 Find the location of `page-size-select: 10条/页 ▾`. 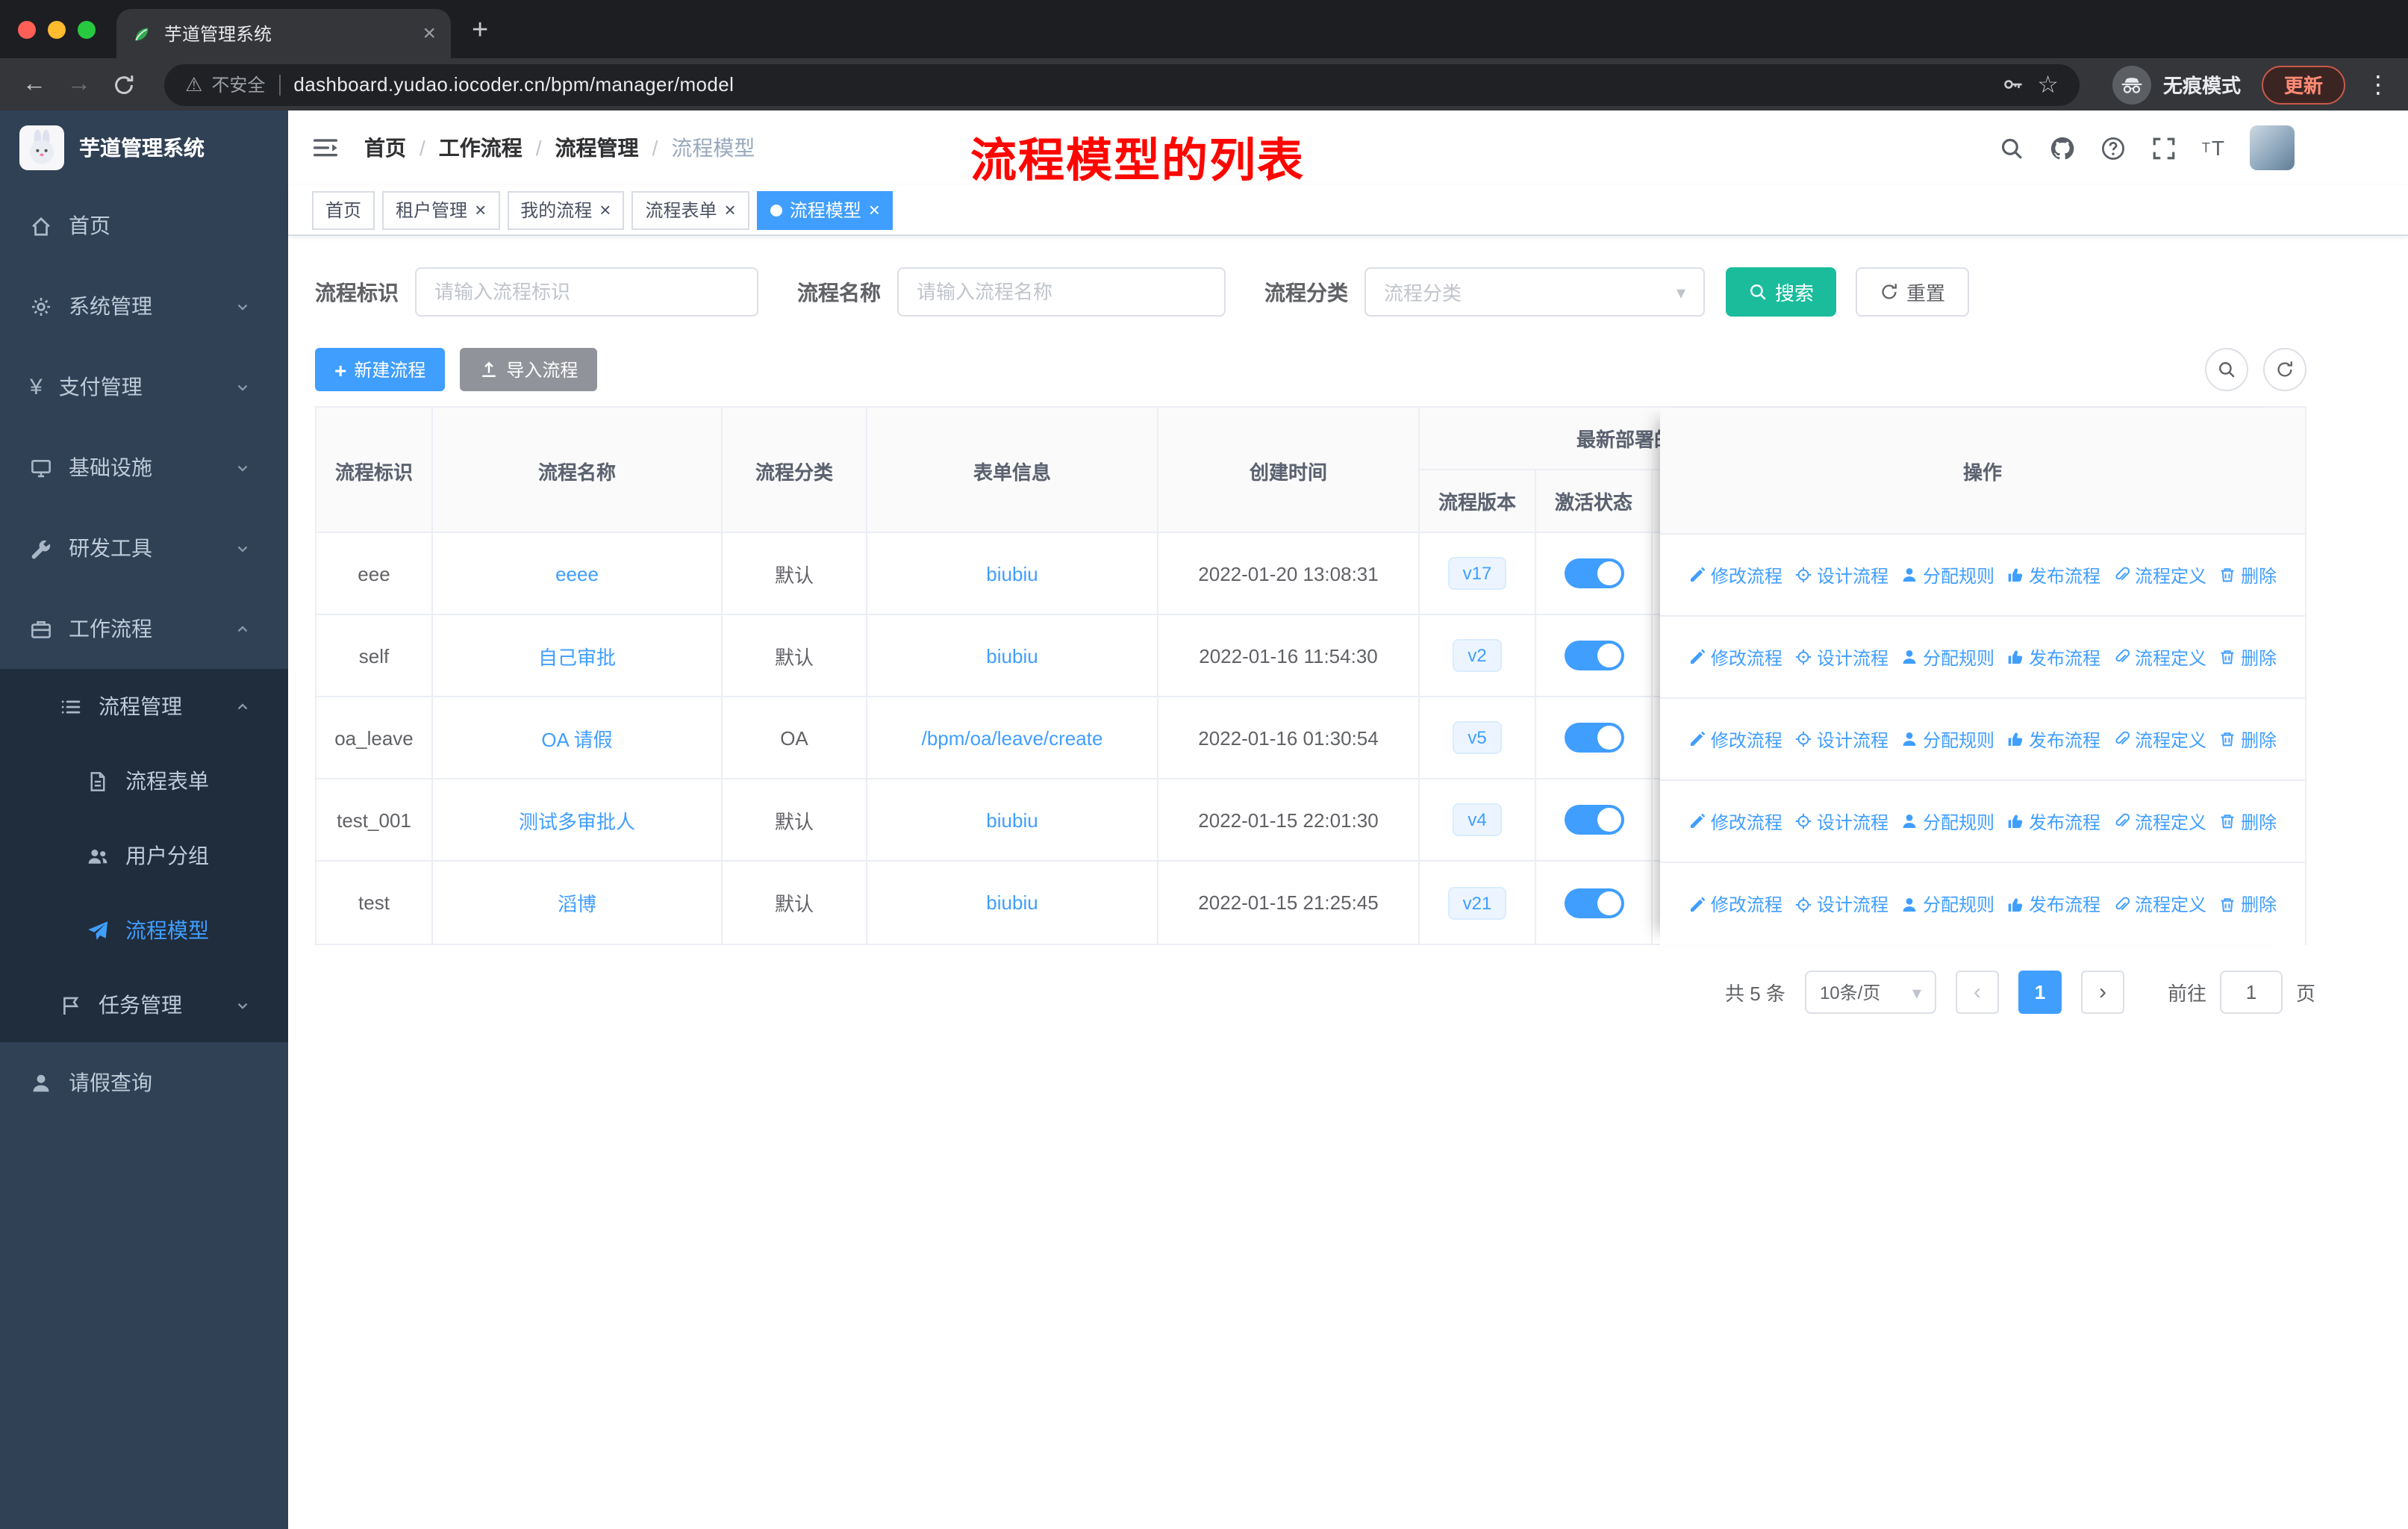

page-size-select: 10条/页 ▾ is located at coordinates (1870, 992).